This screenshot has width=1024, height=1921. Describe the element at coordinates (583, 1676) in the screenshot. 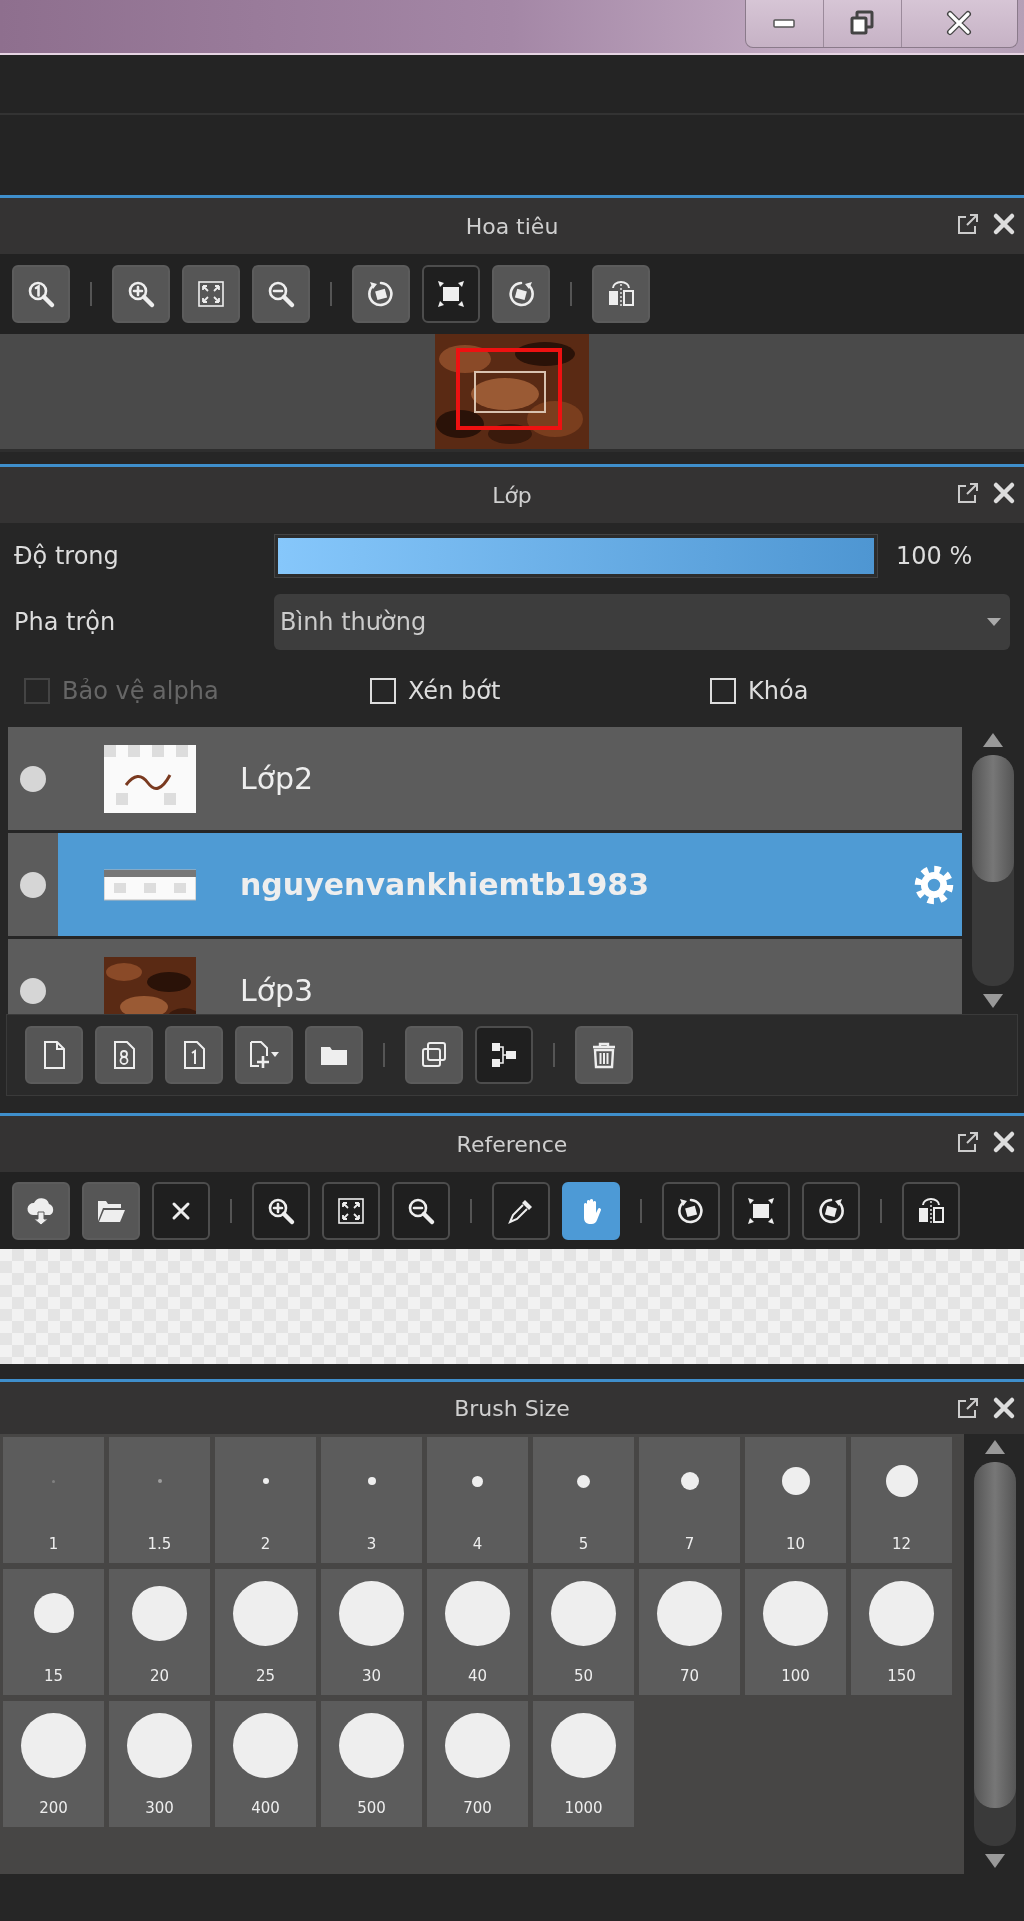

I see `brush-size-label: 50` at that location.